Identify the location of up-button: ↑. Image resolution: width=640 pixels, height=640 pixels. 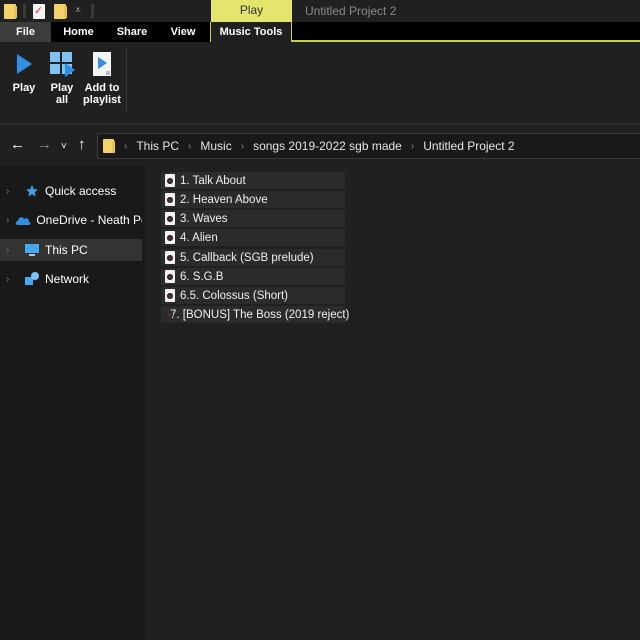
(82, 145).